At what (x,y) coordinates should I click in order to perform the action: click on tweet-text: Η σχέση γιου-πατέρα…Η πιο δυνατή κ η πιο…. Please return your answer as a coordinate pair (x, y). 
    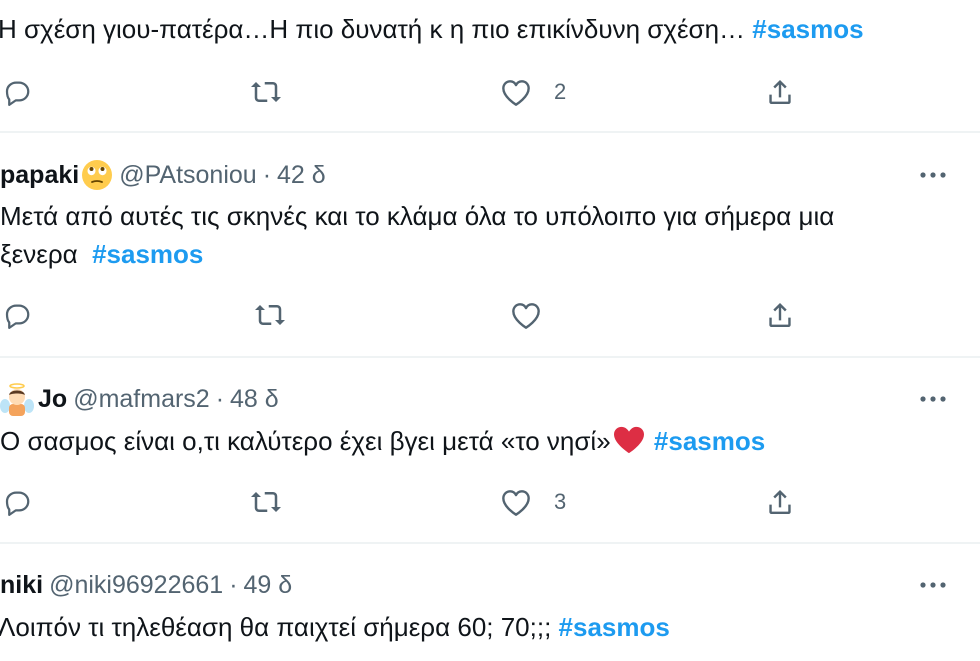
    Looking at the image, I should click on (484, 29).